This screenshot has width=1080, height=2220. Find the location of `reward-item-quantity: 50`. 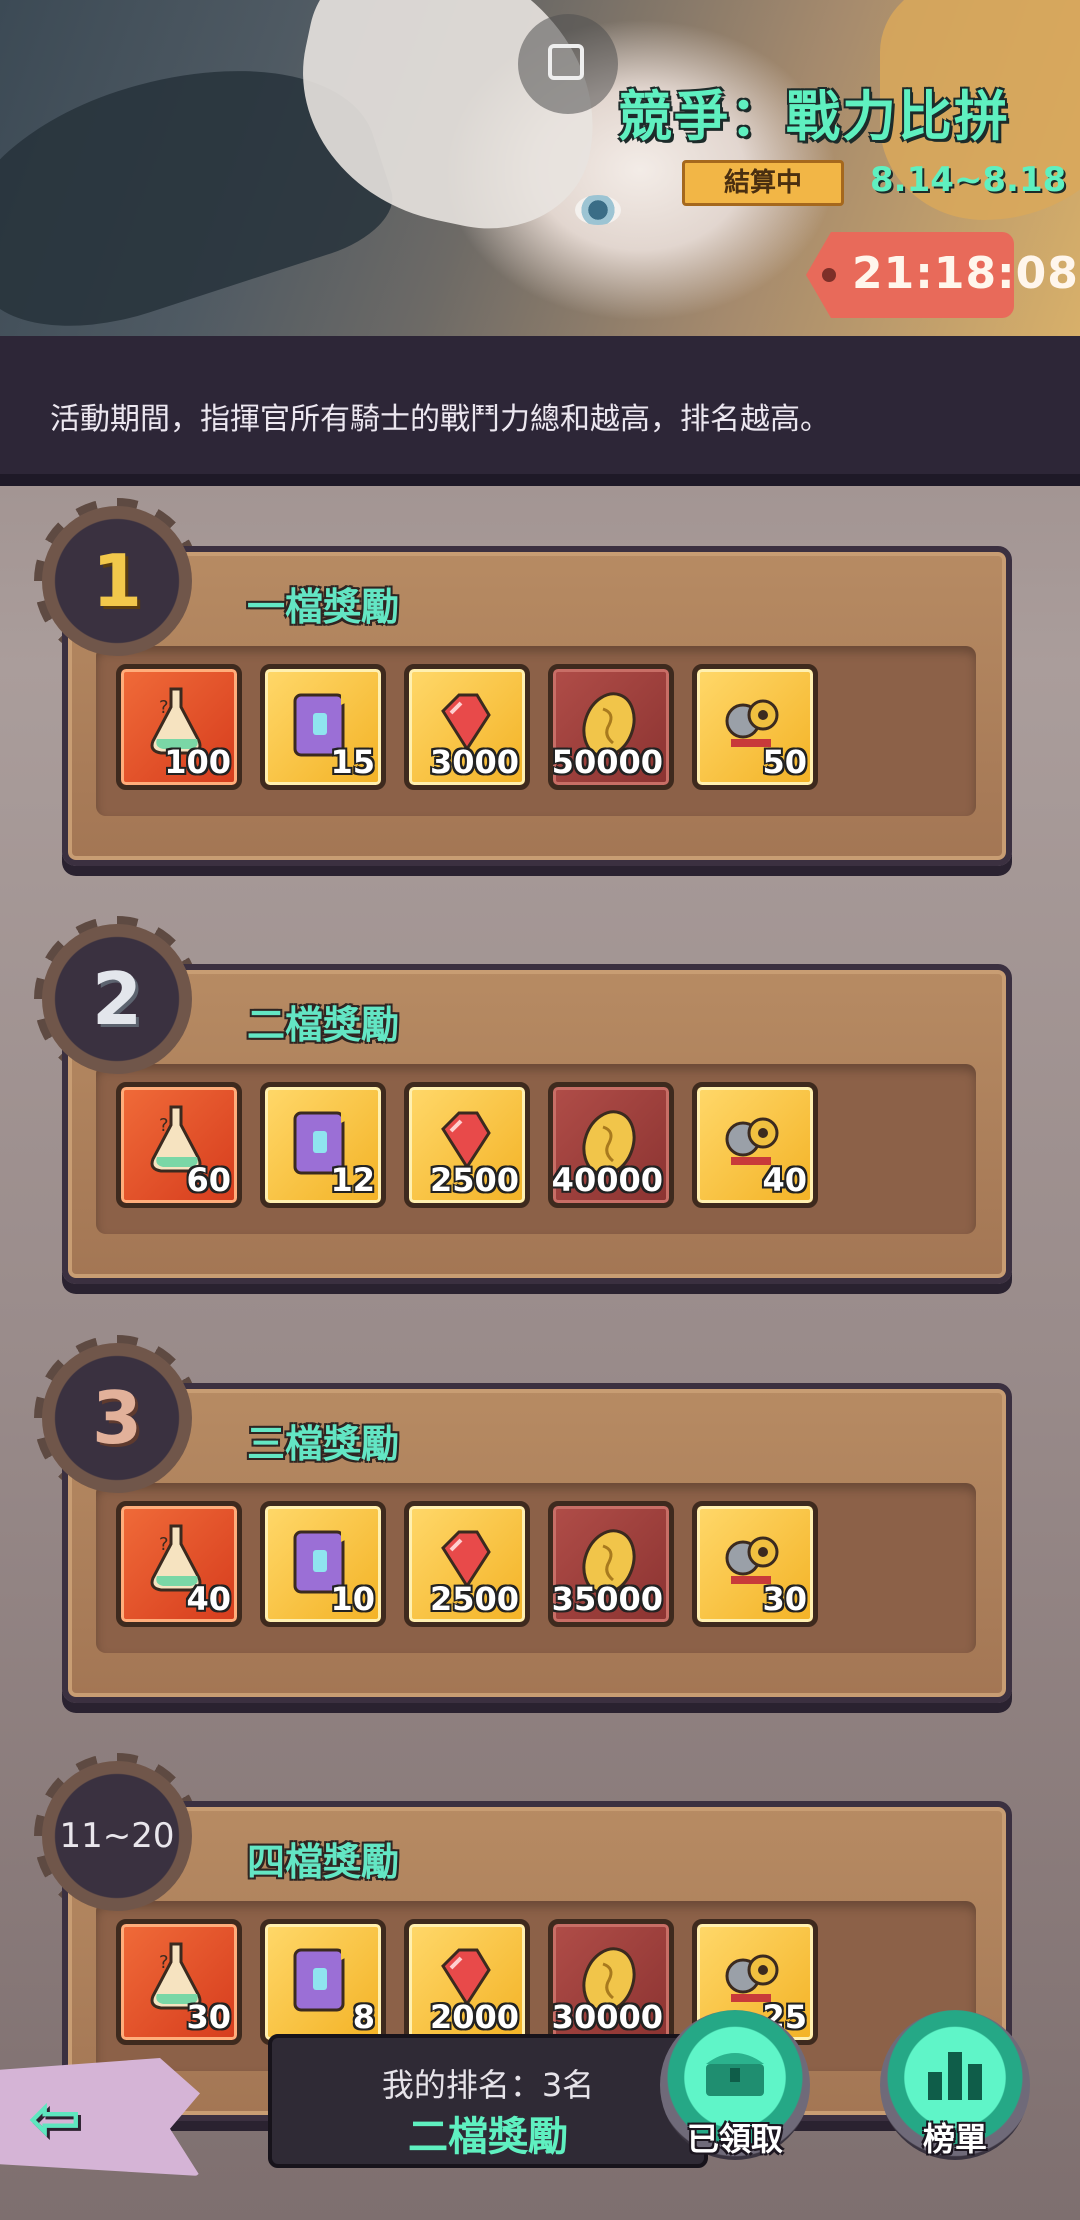

reward-item-quantity: 50 is located at coordinates (784, 762).